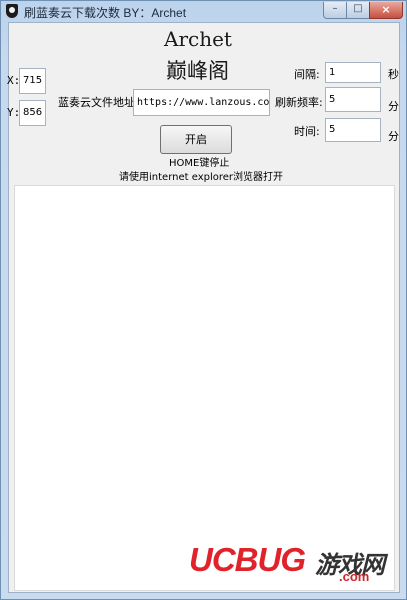  I want to click on refresh-field: 5, so click(353, 99).